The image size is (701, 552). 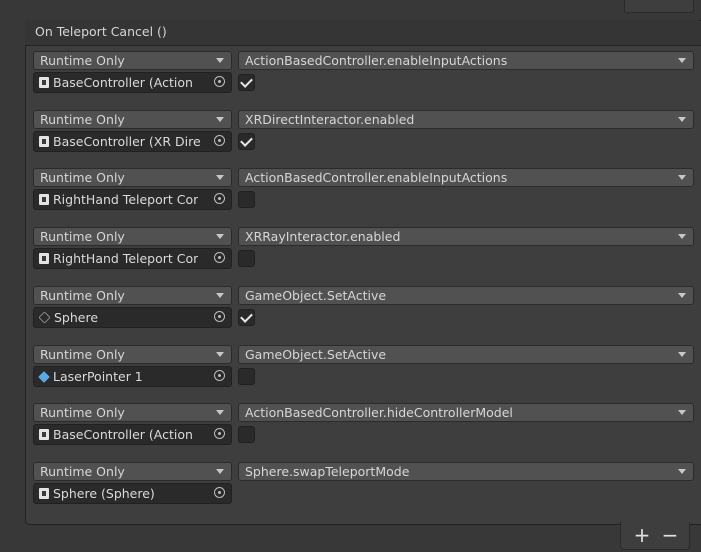 I want to click on event-entry: Runtime Only GameObject.SetActive Sphere, so click(x=350, y=314).